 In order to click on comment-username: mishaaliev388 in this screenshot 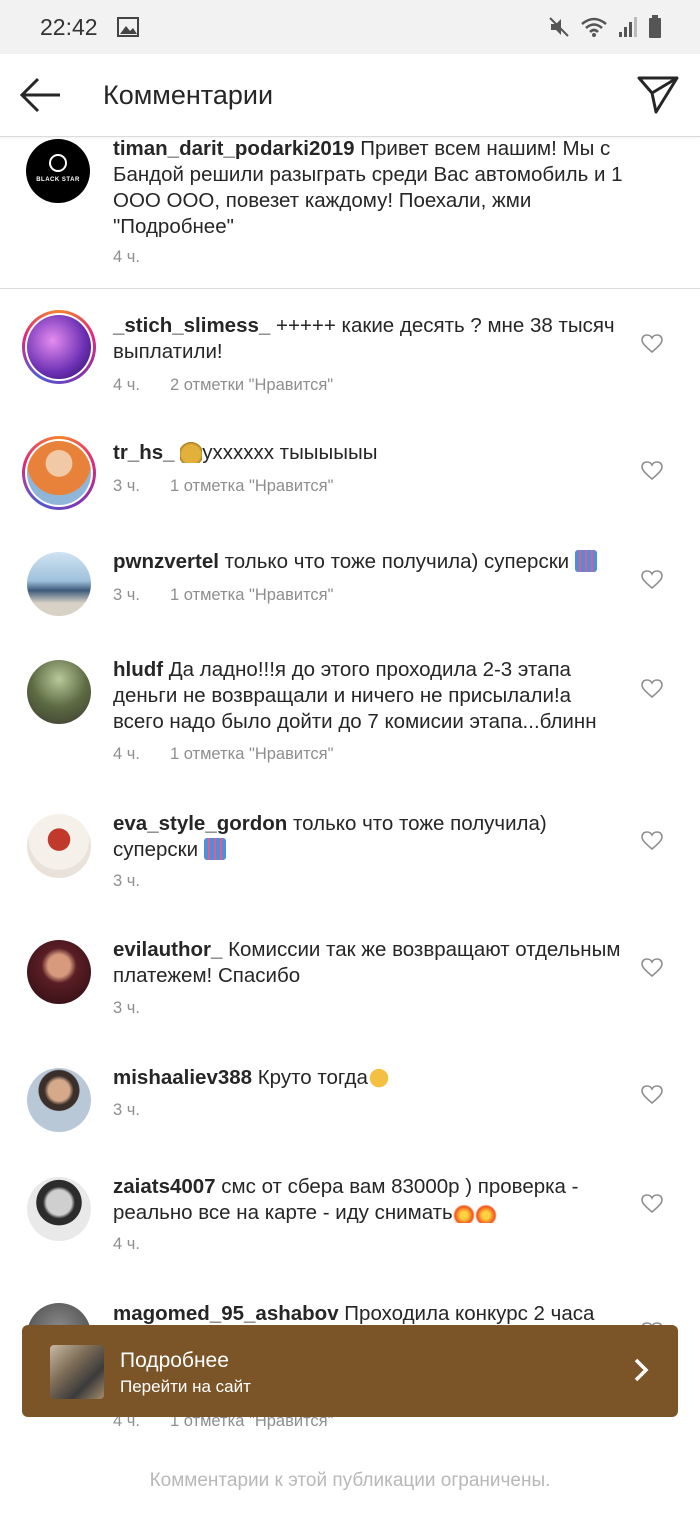, I will do `click(182, 1077)`.